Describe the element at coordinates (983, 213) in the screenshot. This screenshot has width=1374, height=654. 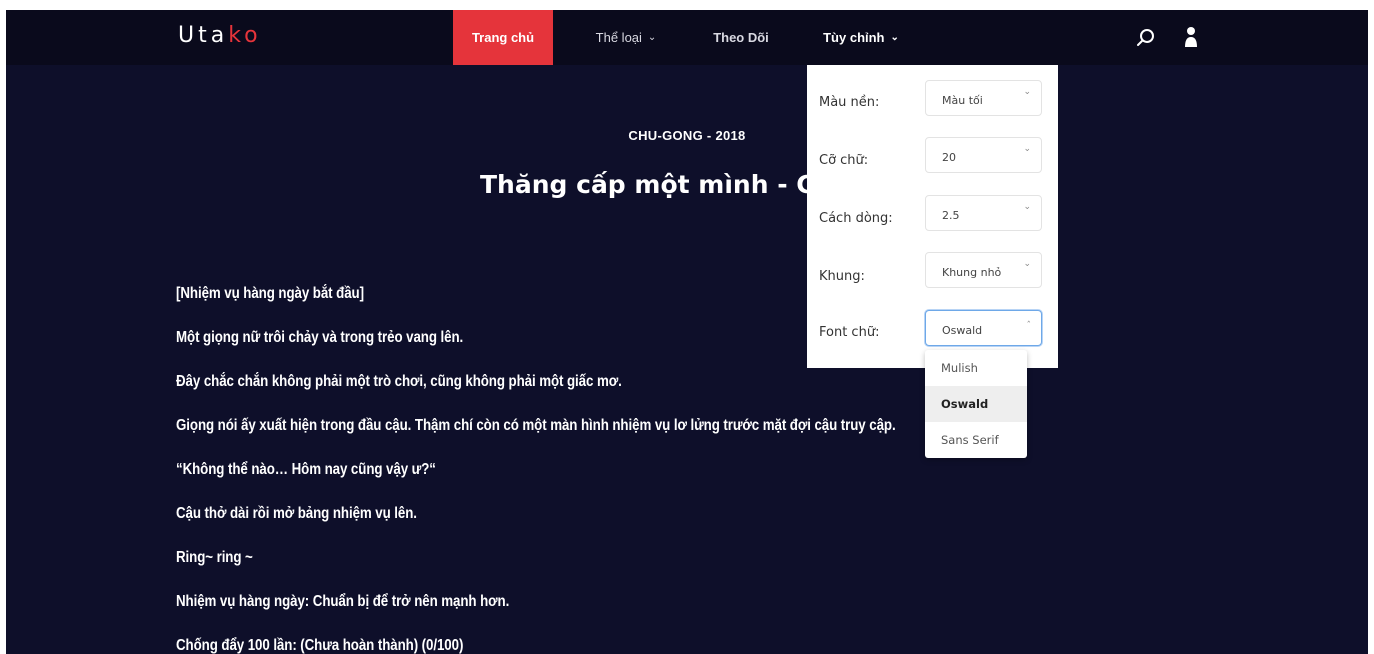
I see `line-height-select: 2.5 ⌄` at that location.